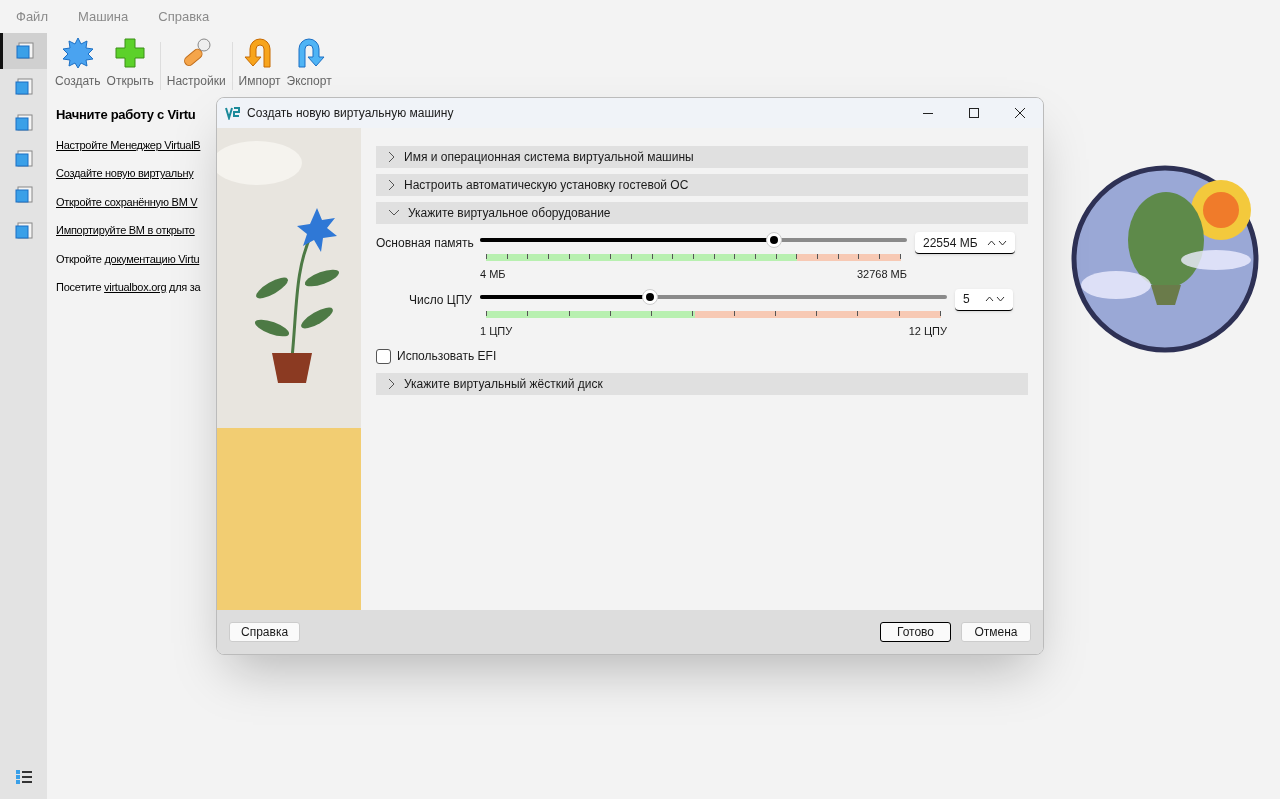  What do you see at coordinates (259, 63) in the screenshot?
I see `toolbar-button: Импорт` at bounding box center [259, 63].